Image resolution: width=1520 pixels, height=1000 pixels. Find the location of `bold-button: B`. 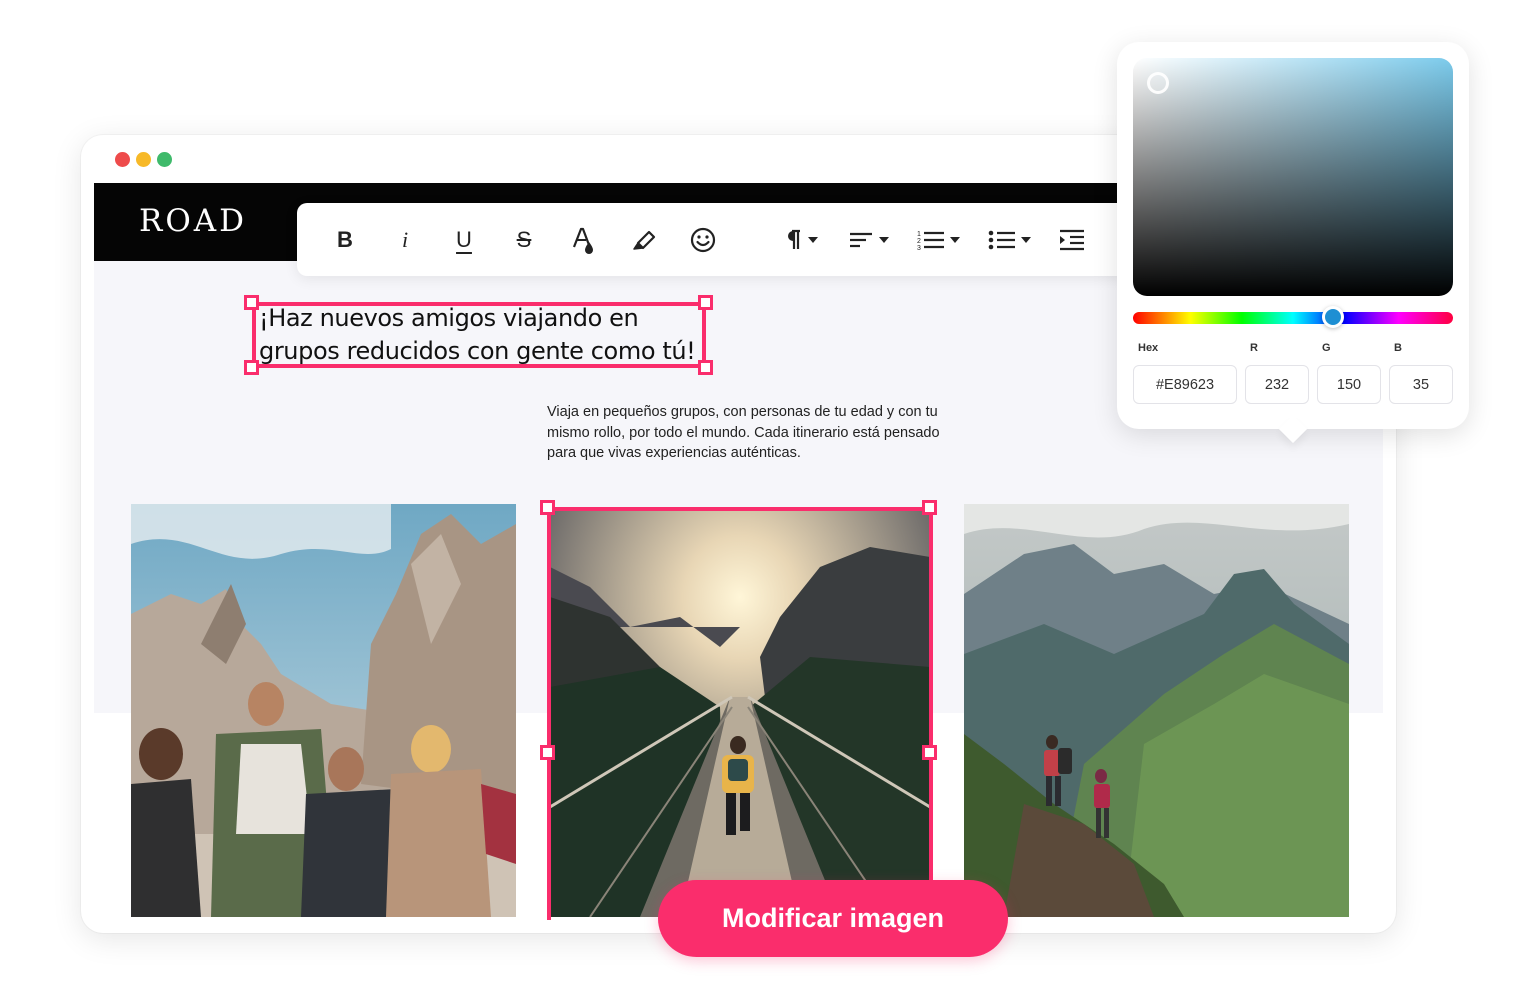

bold-button: B is located at coordinates (345, 240).